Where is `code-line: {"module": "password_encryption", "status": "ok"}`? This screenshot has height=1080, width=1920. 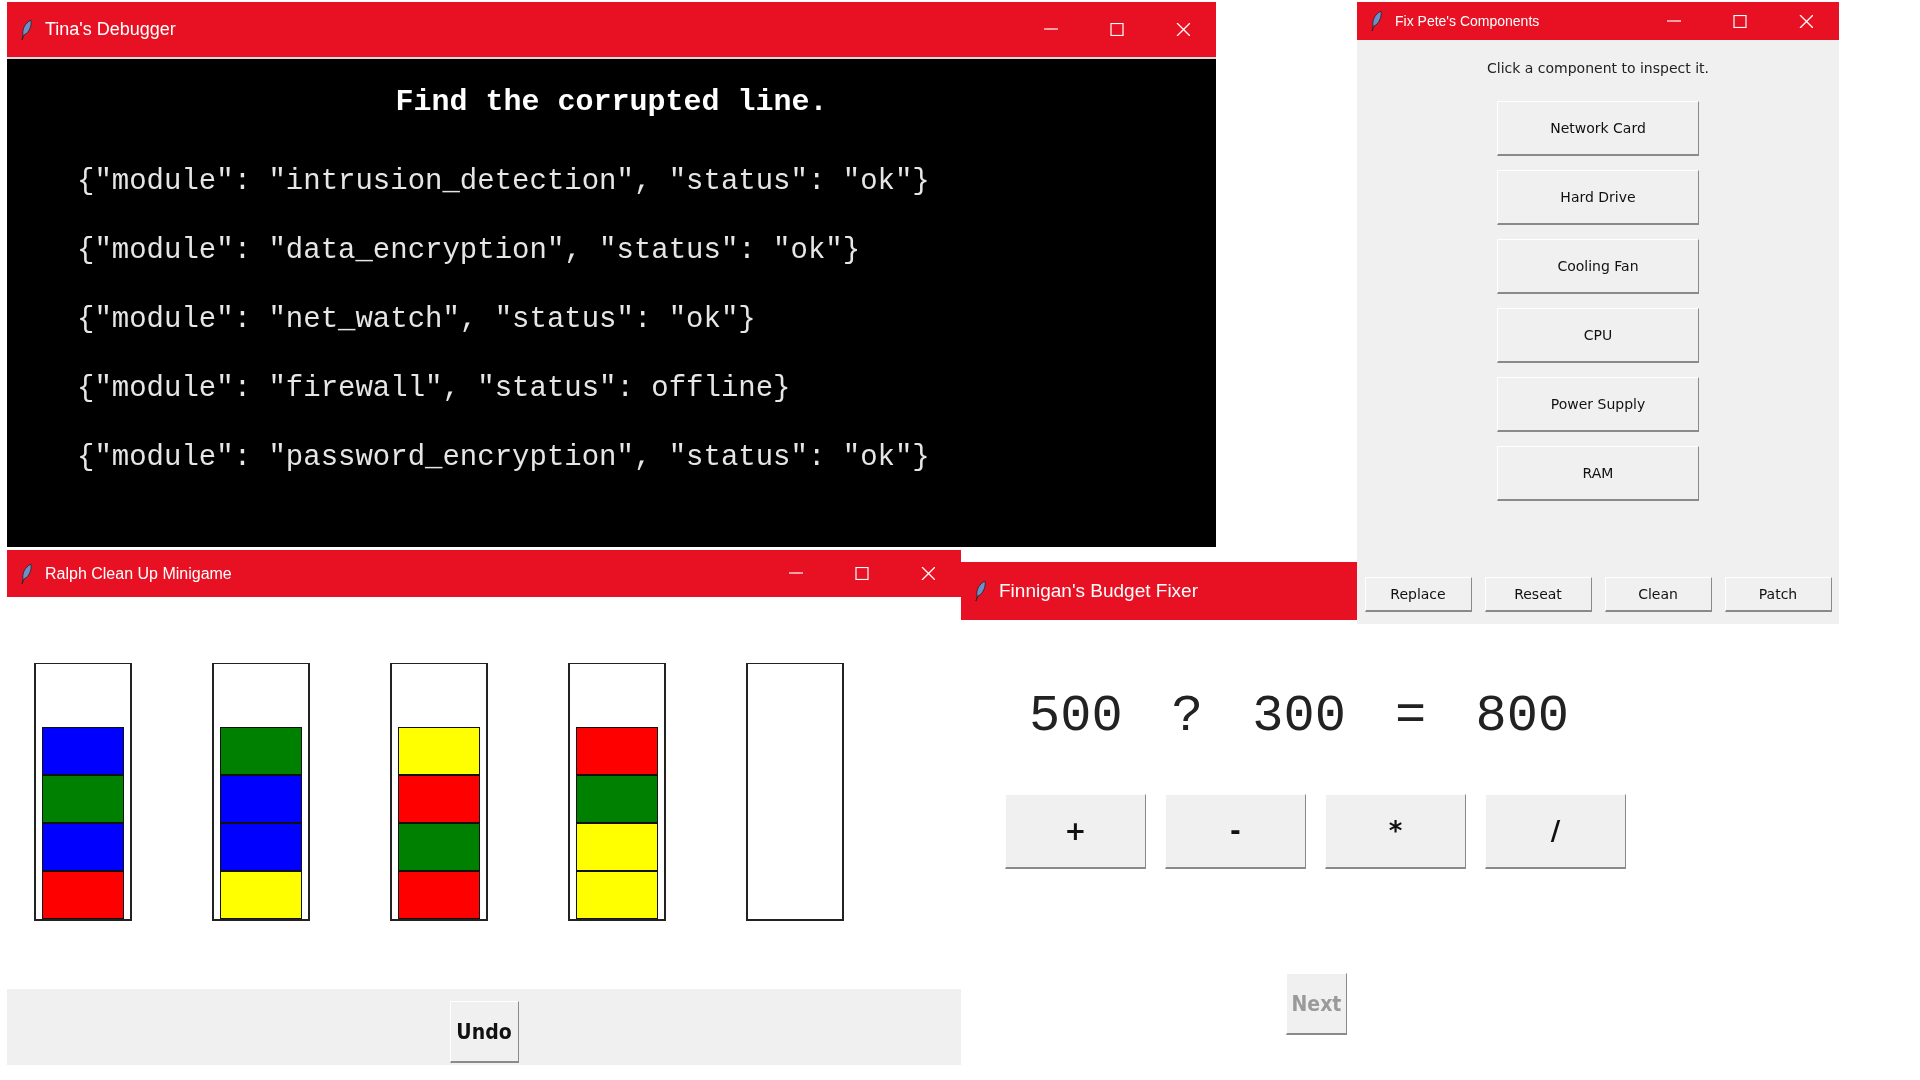 code-line: {"module": "password_encryption", "status": "ok"} is located at coordinates (504, 458).